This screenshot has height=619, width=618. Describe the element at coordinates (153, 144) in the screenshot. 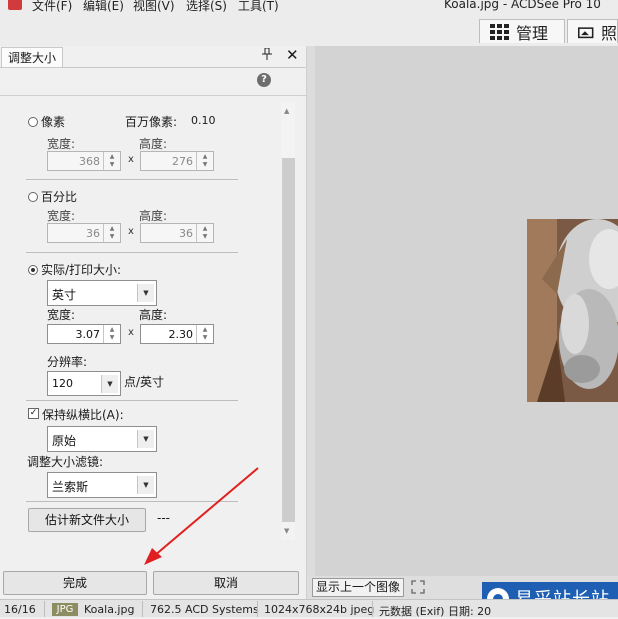

I see `pixels-height-label: 高度:` at that location.